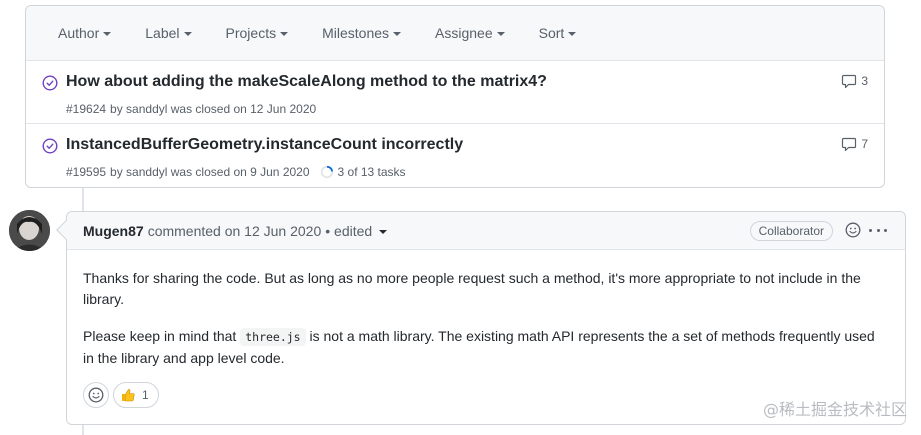 The width and height of the screenshot is (921, 435). I want to click on filter-sort-label: Sort, so click(551, 33).